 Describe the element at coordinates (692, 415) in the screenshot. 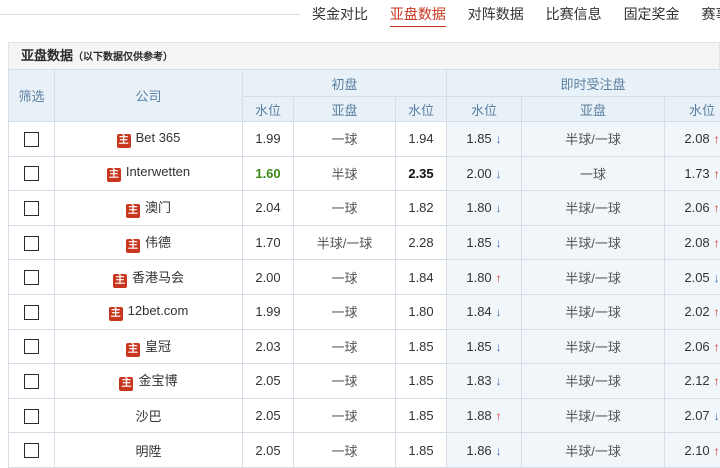

I see `live-away-odds: 2.07 ↓` at that location.